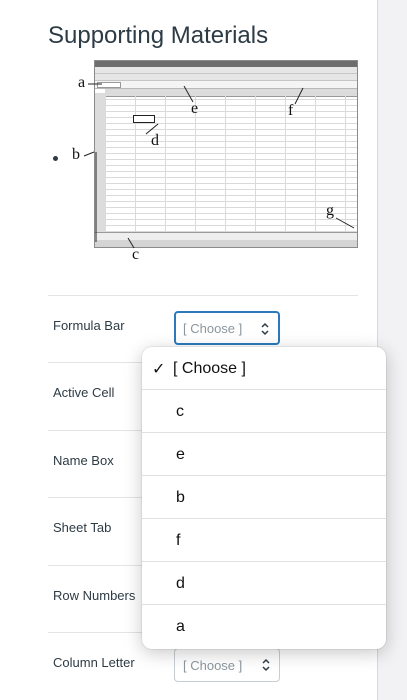 The image size is (407, 700). I want to click on callout-f: f, so click(291, 110).